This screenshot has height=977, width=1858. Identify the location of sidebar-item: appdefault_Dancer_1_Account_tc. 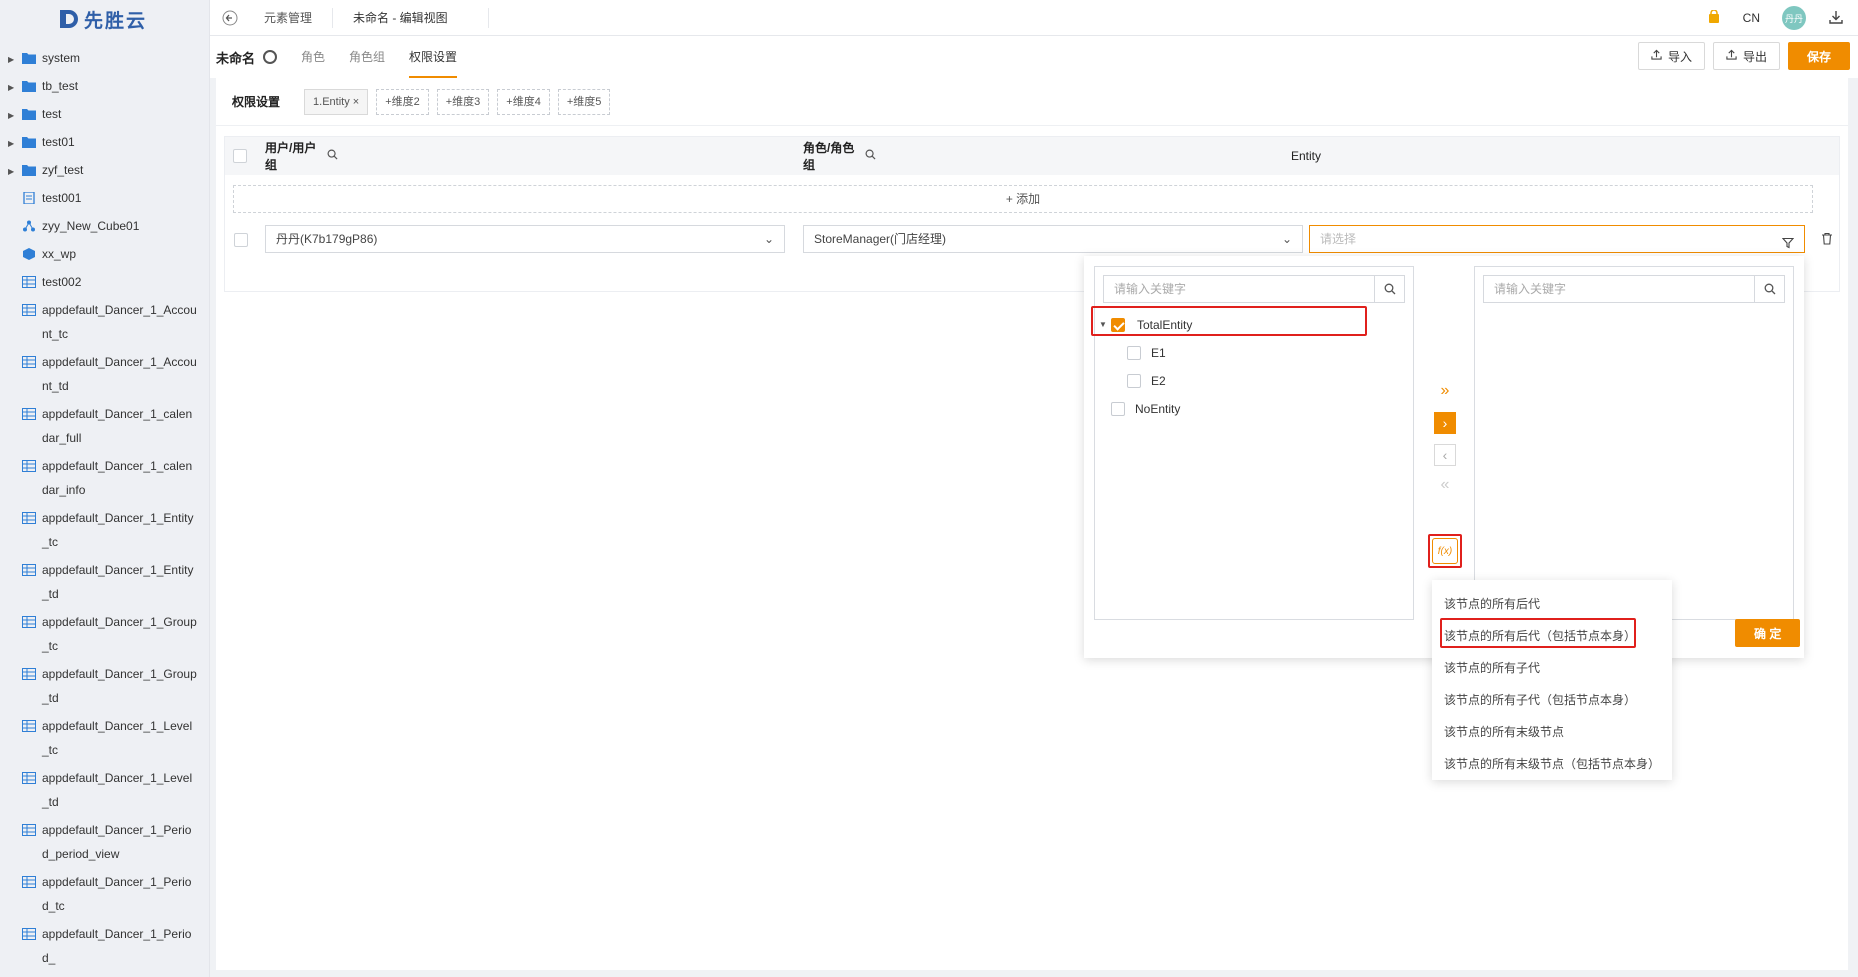
(104, 322).